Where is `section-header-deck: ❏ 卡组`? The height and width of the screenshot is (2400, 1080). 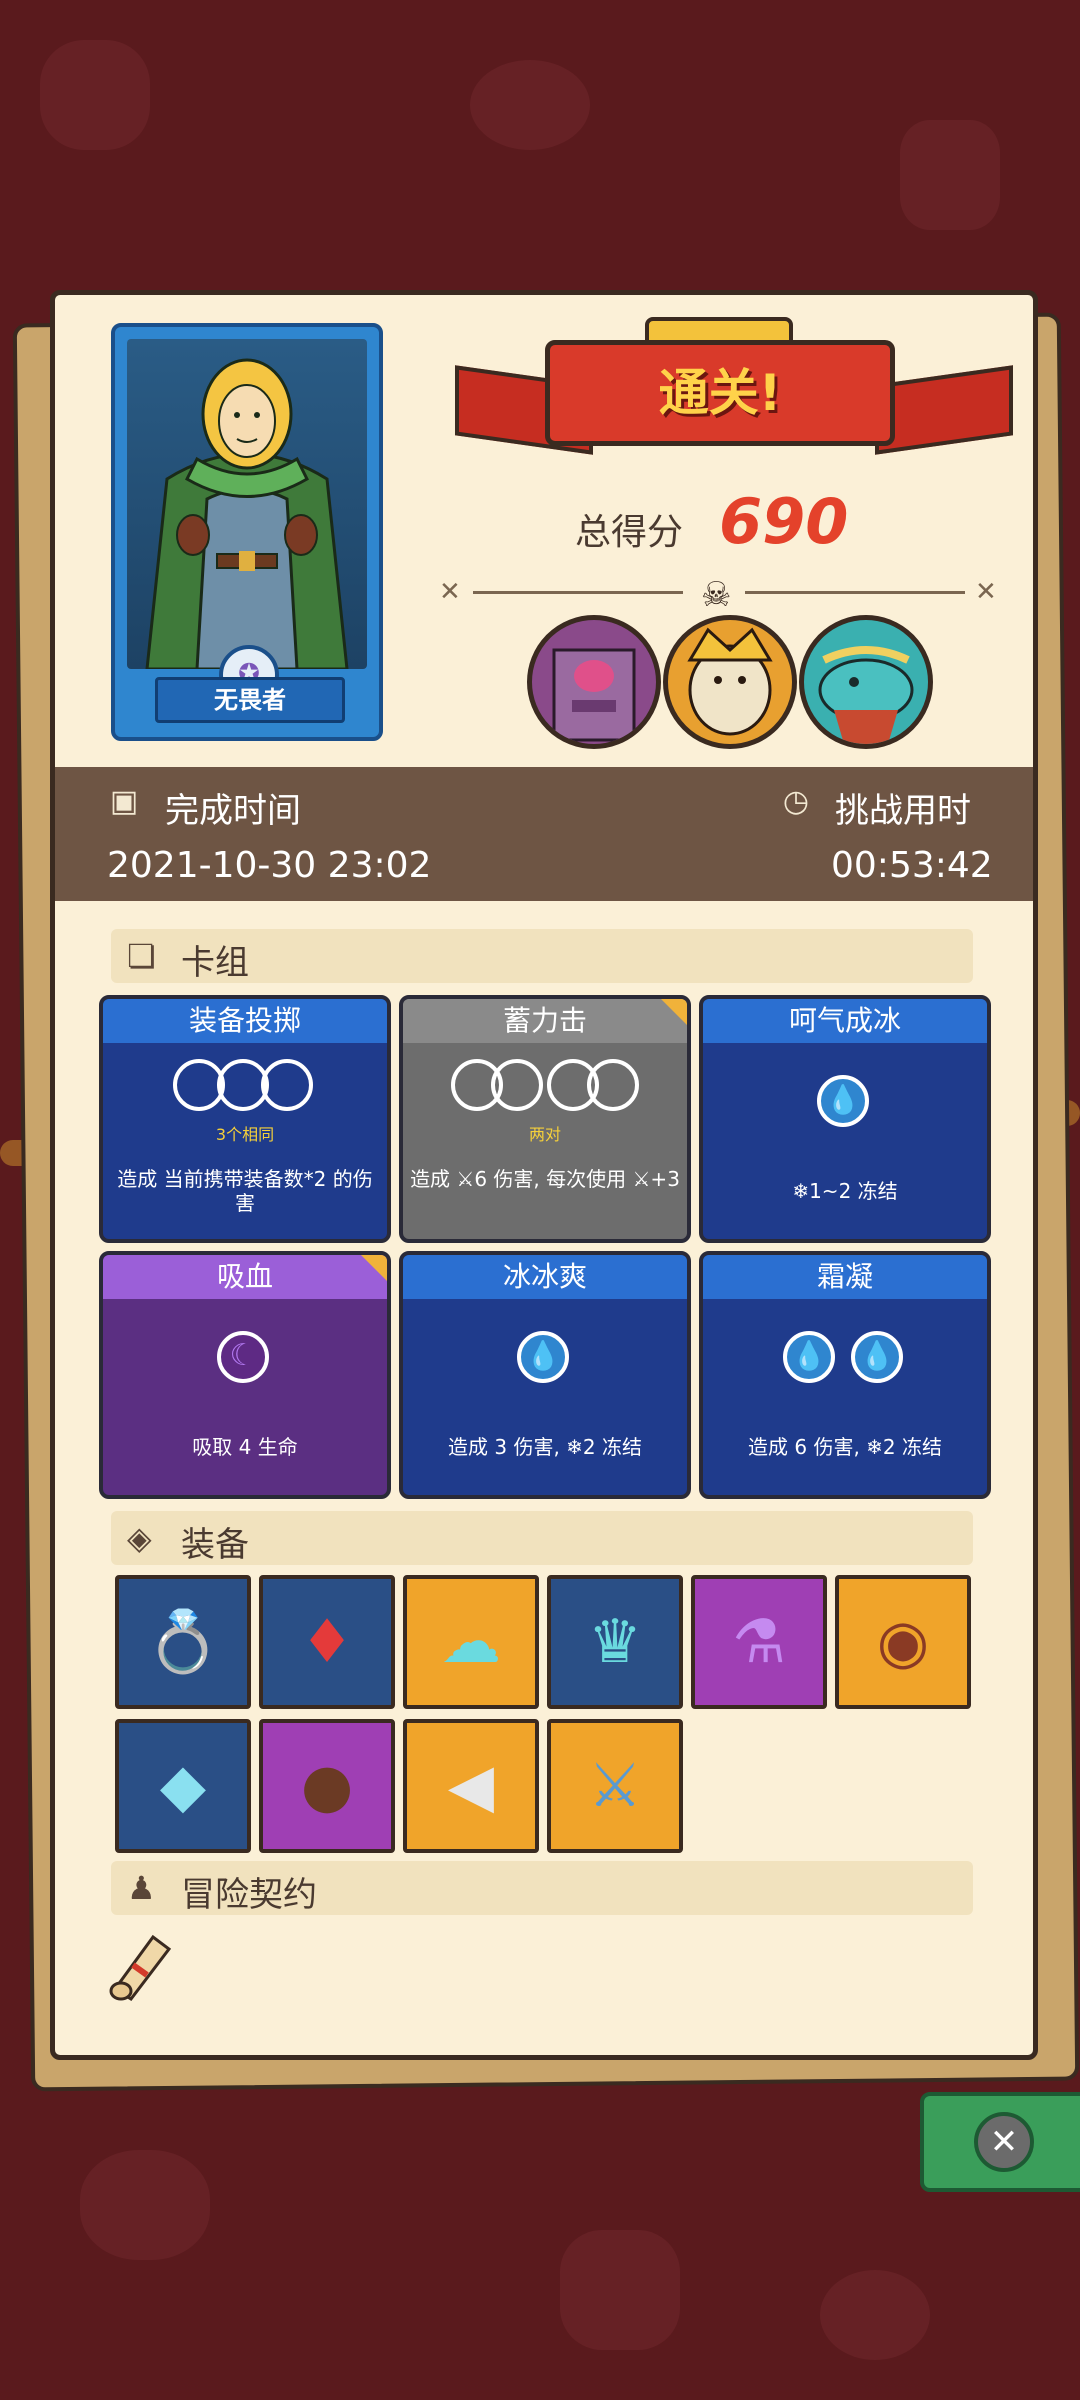
section-header-deck: ❏ 卡组 is located at coordinates (542, 956).